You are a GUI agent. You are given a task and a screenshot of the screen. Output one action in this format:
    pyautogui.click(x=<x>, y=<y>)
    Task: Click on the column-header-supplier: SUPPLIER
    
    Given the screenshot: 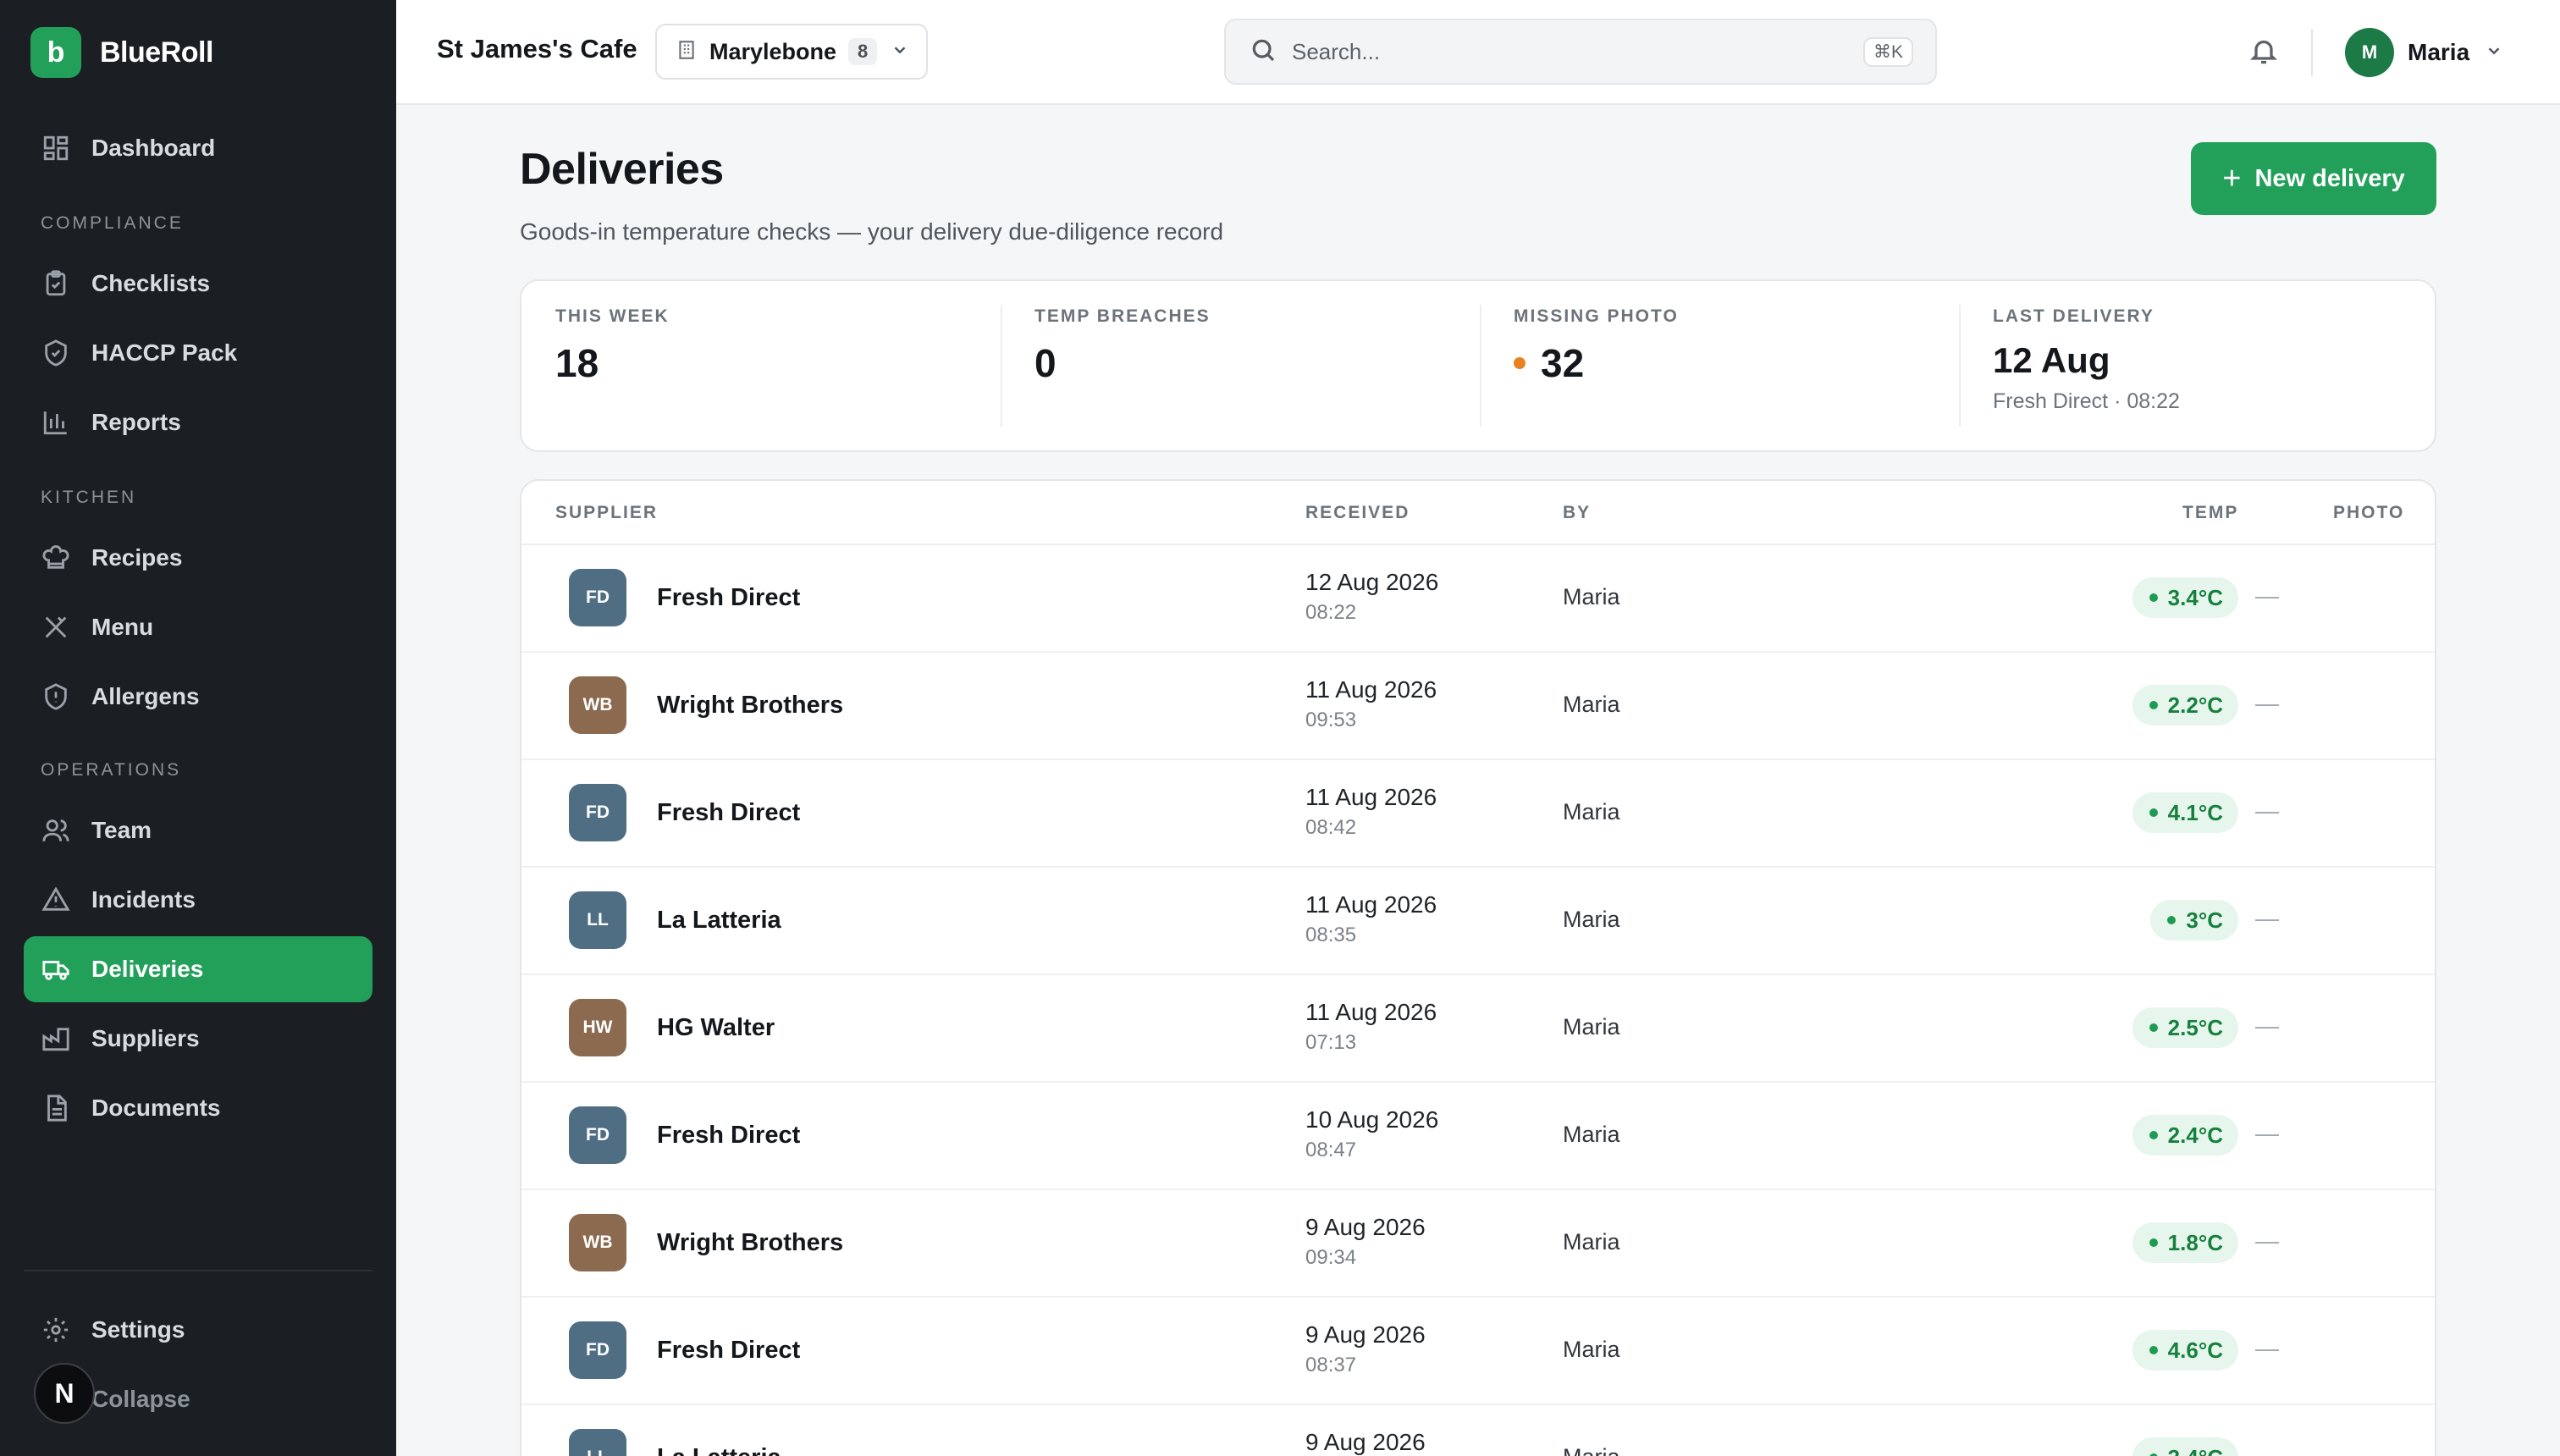 What is the action you would take?
    pyautogui.click(x=606, y=513)
    